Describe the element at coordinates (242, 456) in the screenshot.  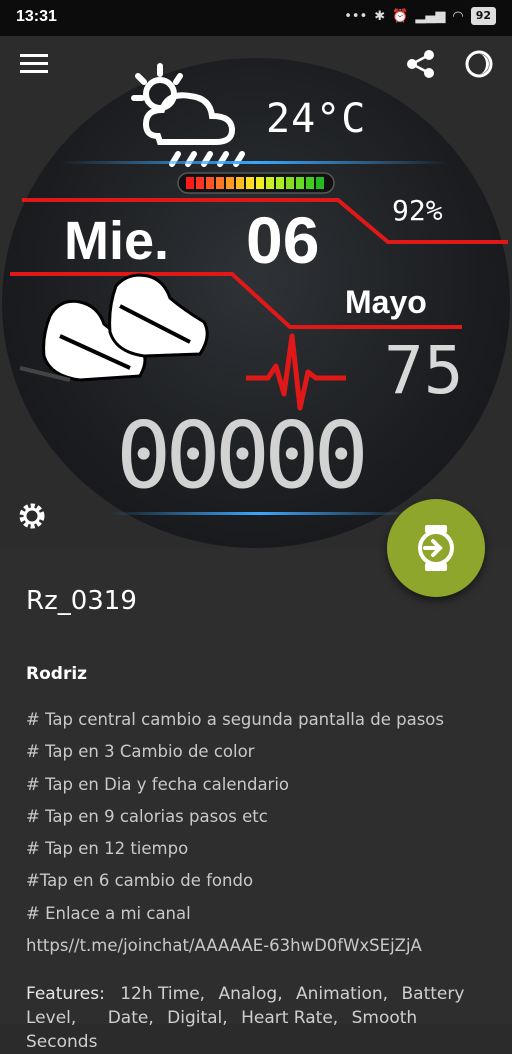
I see `step-counter: 00000` at that location.